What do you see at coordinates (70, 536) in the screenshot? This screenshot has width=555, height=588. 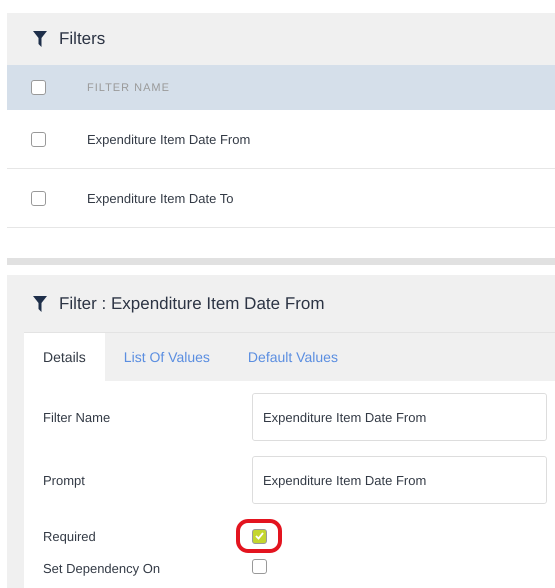 I see `field-label: Required` at bounding box center [70, 536].